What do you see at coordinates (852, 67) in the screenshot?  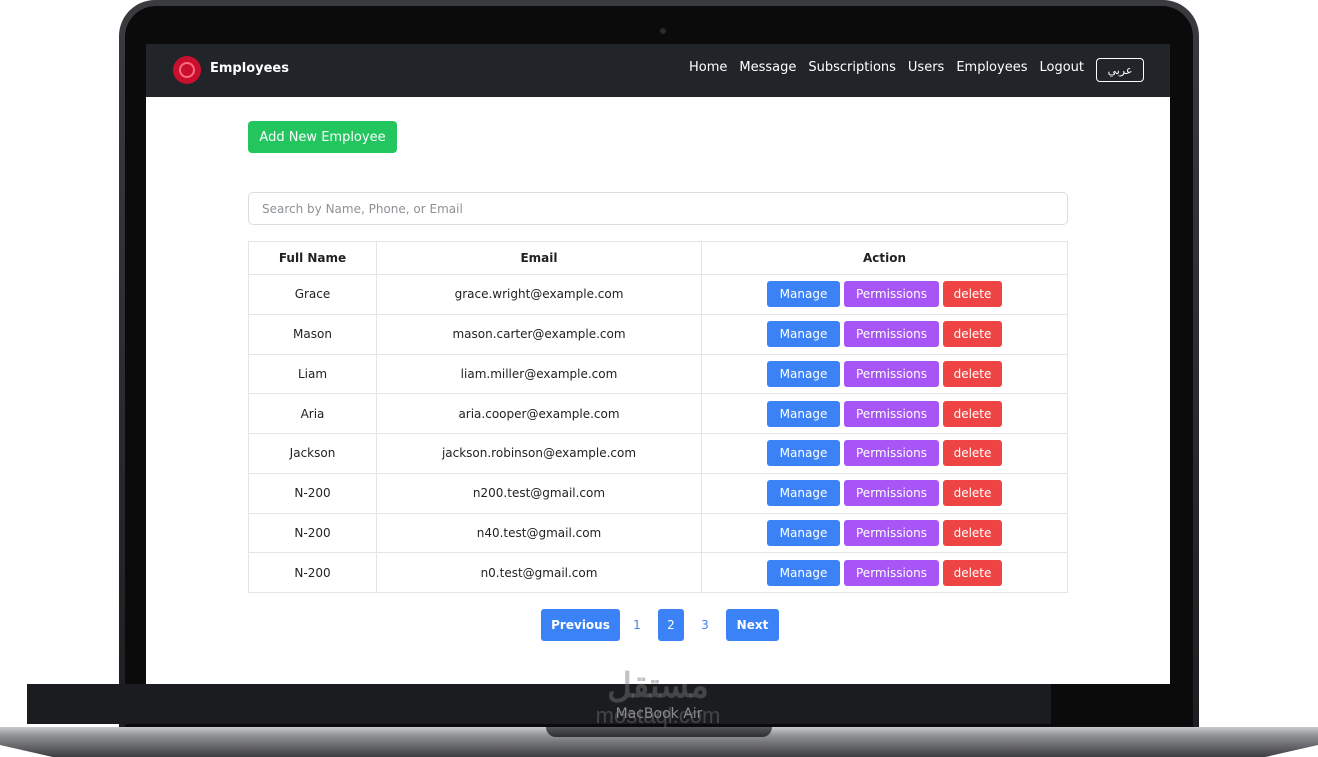 I see `nav-link-subscriptions: Subscriptions` at bounding box center [852, 67].